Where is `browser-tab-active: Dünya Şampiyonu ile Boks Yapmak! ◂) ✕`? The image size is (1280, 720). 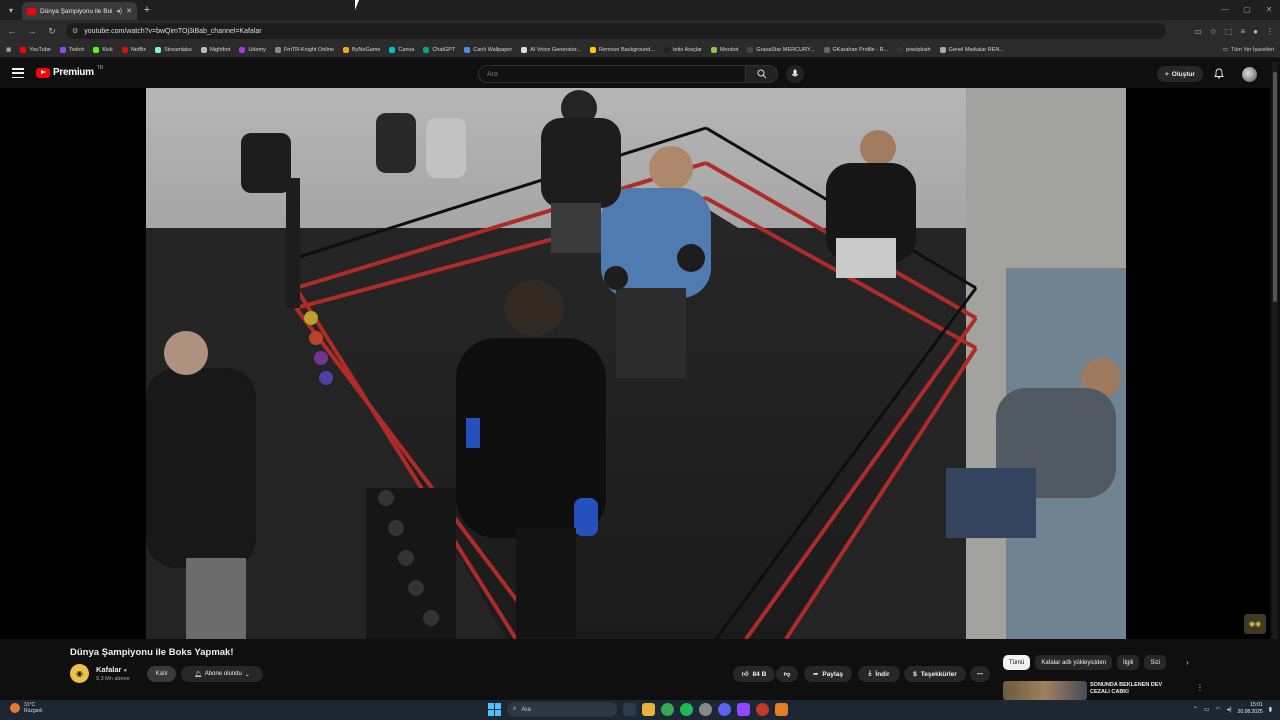
browser-tab-active: Dünya Şampiyonu ile Boks Yapmak! ◂) ✕ is located at coordinates (79, 11).